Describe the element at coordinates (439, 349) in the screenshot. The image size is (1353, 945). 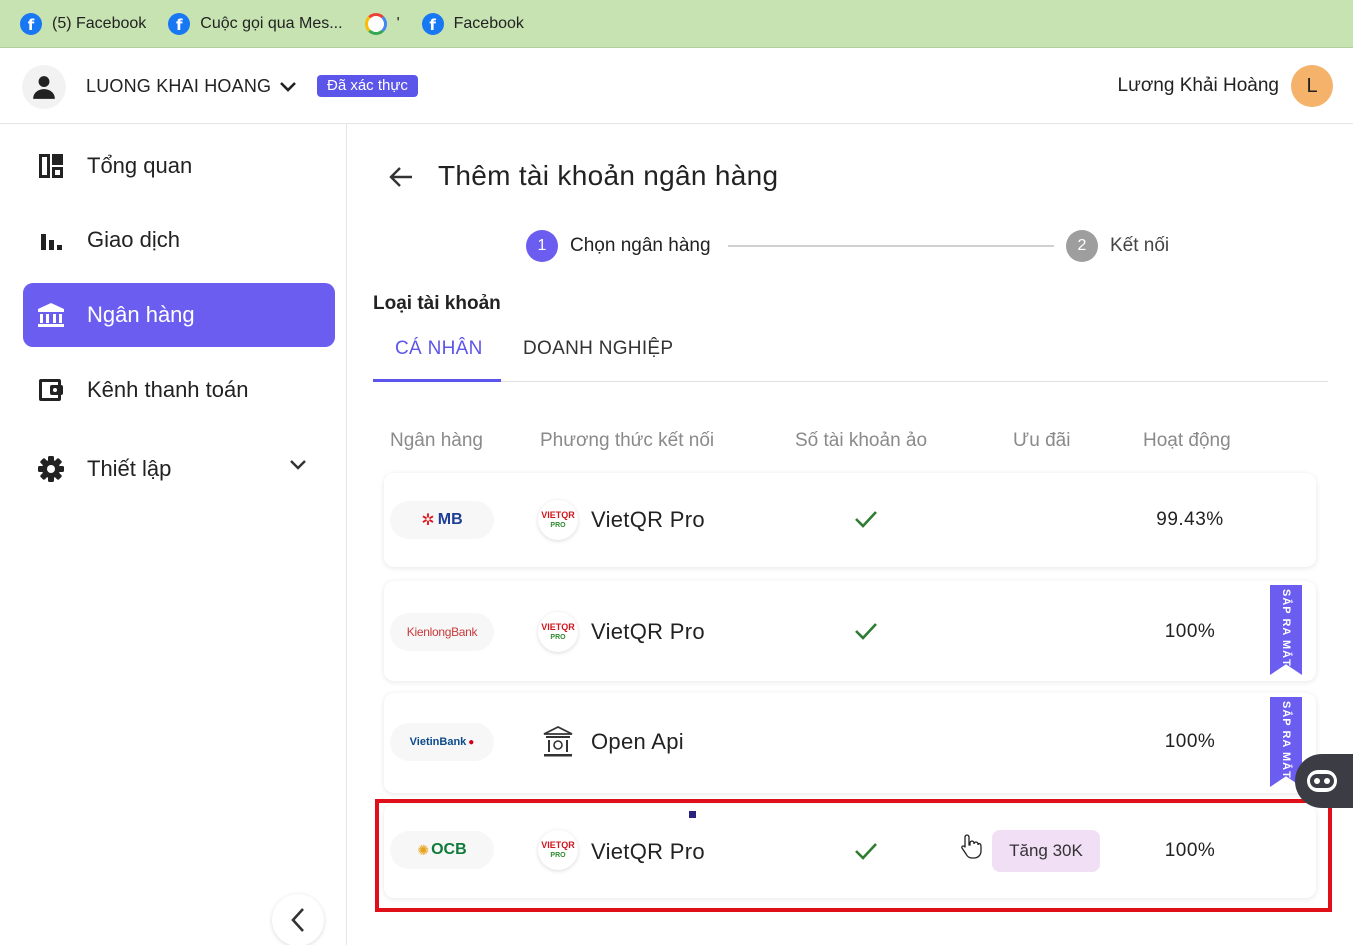
I see `tab-personal: CÁ NHÂN` at that location.